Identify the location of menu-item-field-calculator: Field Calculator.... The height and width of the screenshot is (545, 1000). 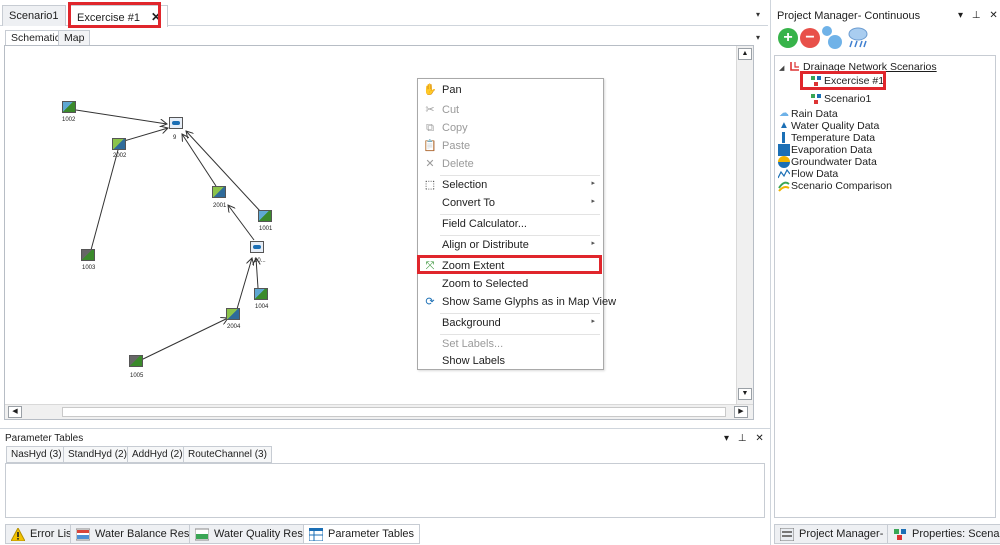
(510, 224).